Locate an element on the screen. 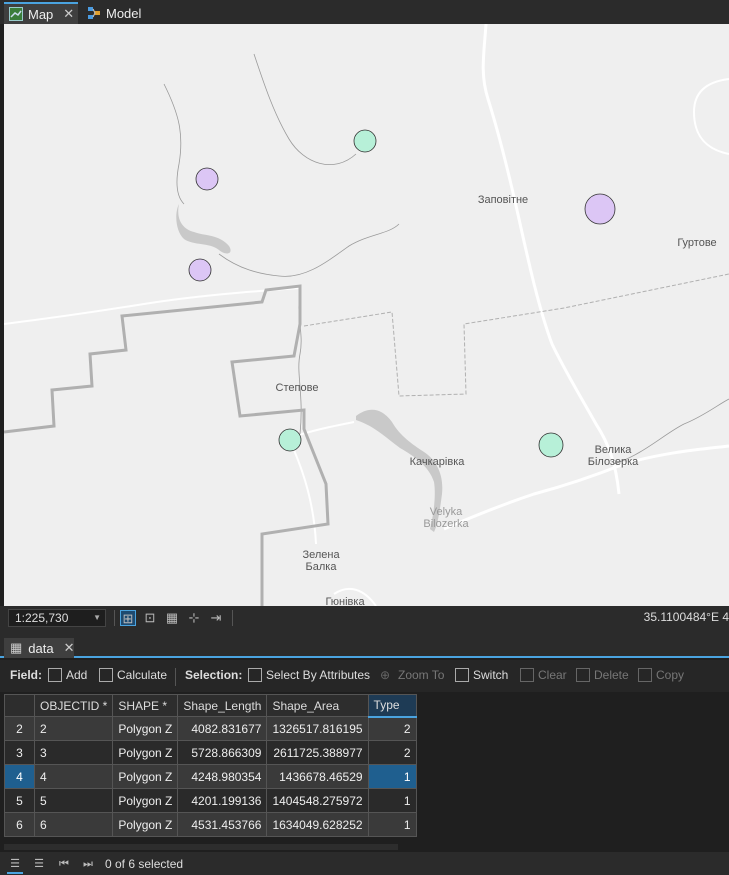 The image size is (729, 875). divider is located at coordinates (114, 618).